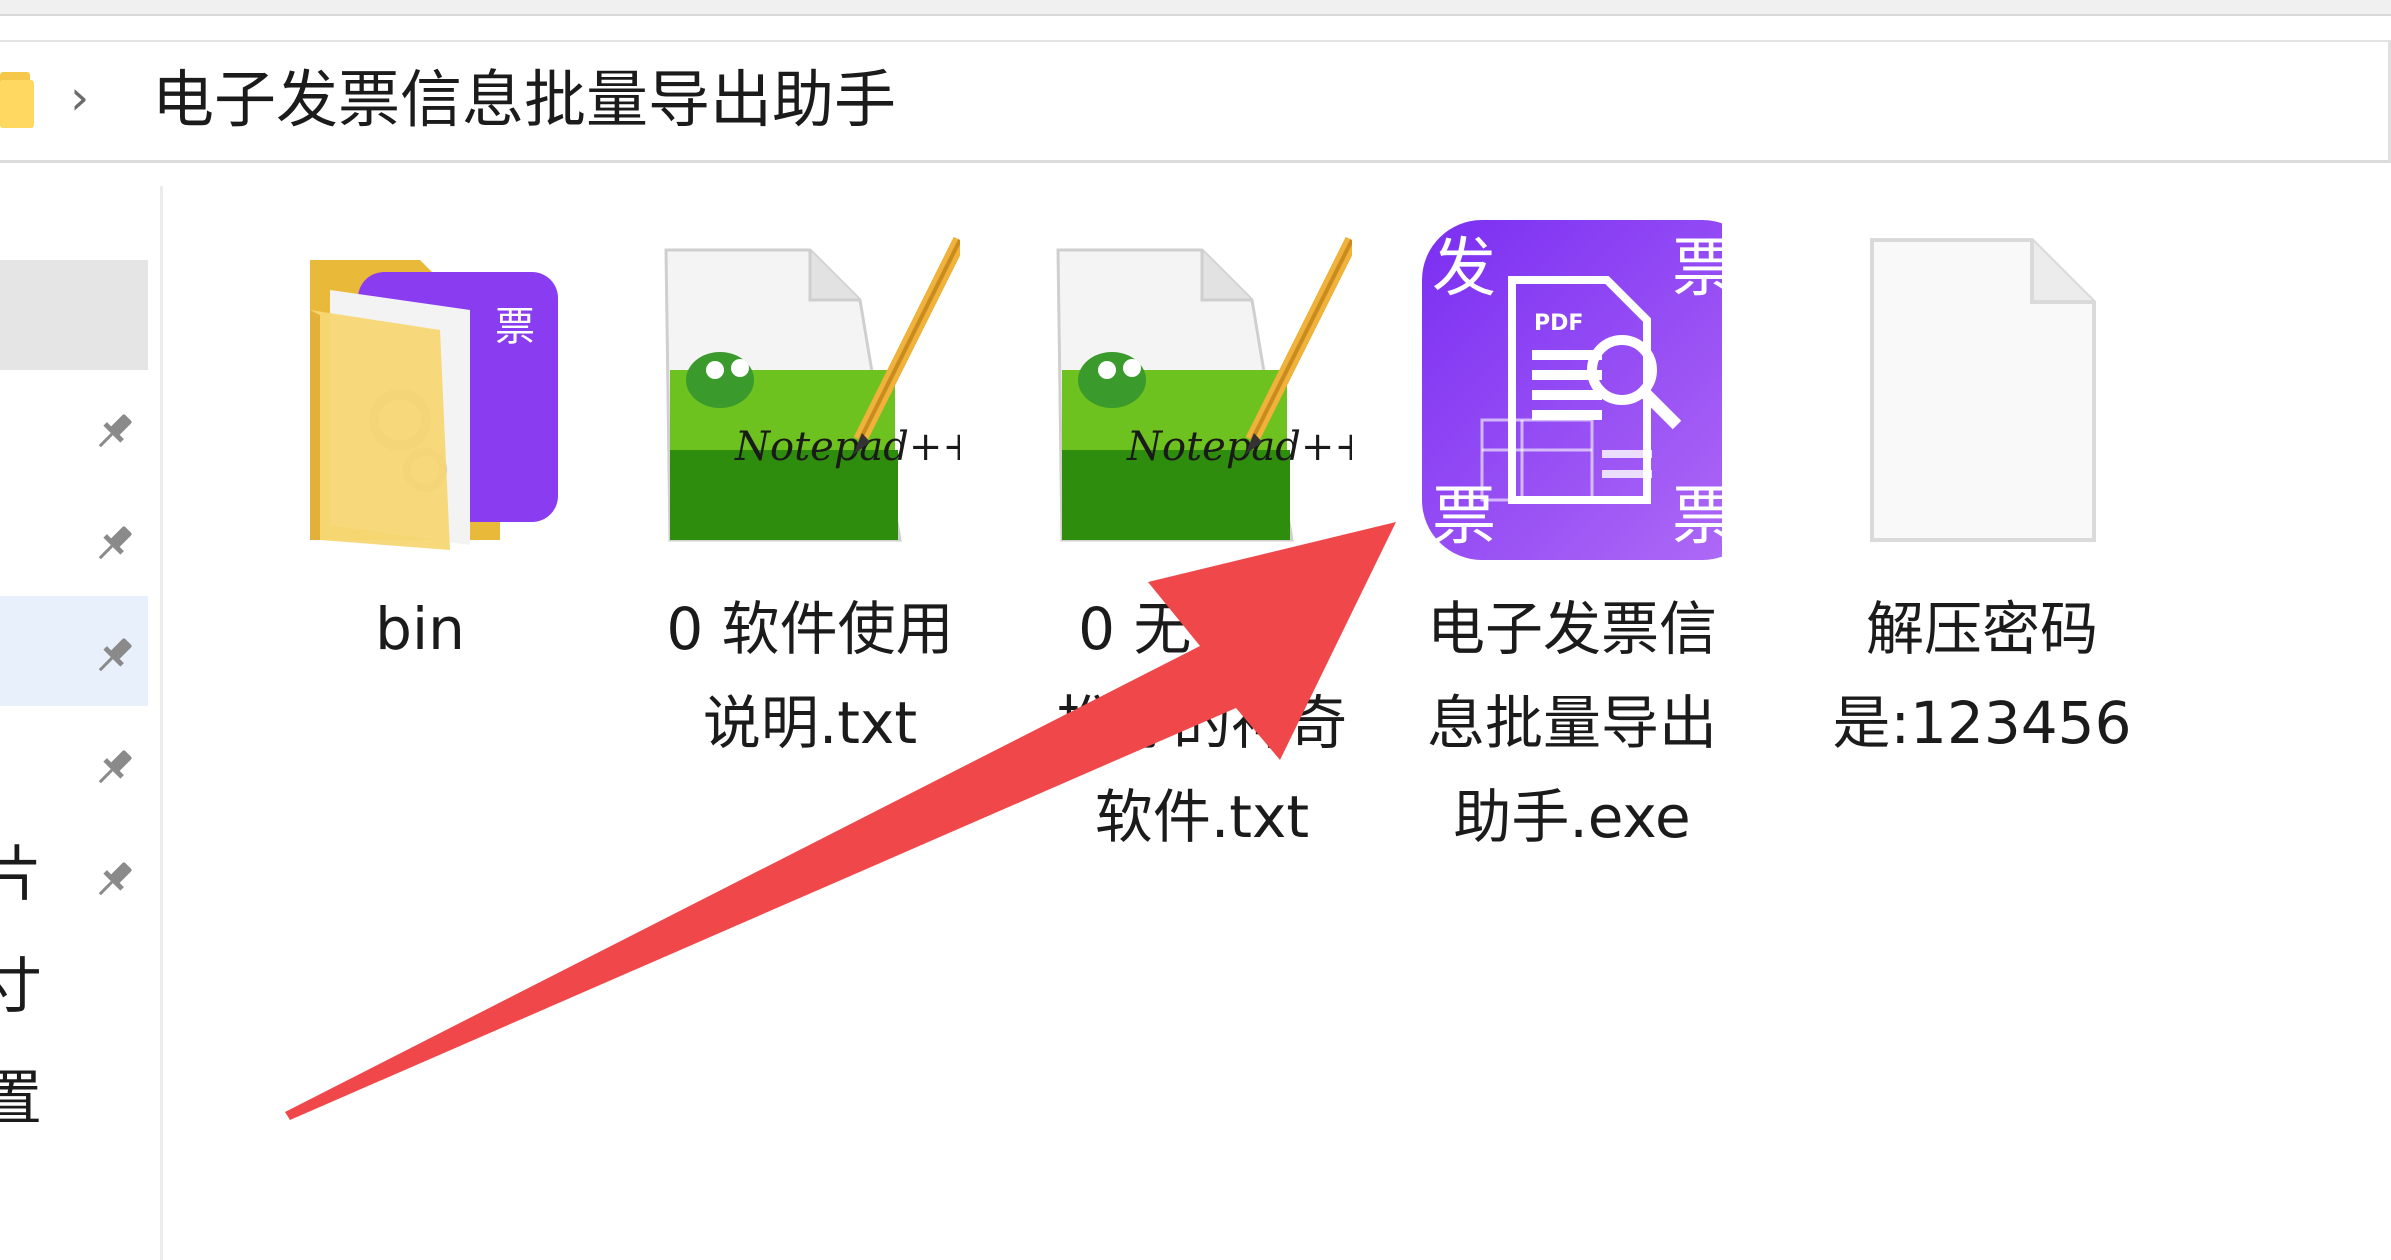  I want to click on blank-file-icon, so click(1983, 390).